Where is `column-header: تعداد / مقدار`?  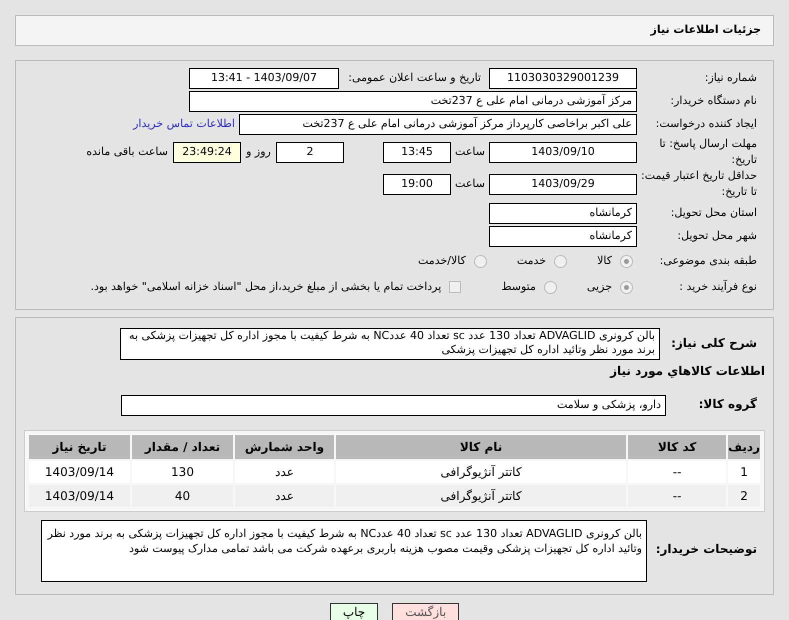 column-header: تعداد / مقدار is located at coordinates (182, 446).